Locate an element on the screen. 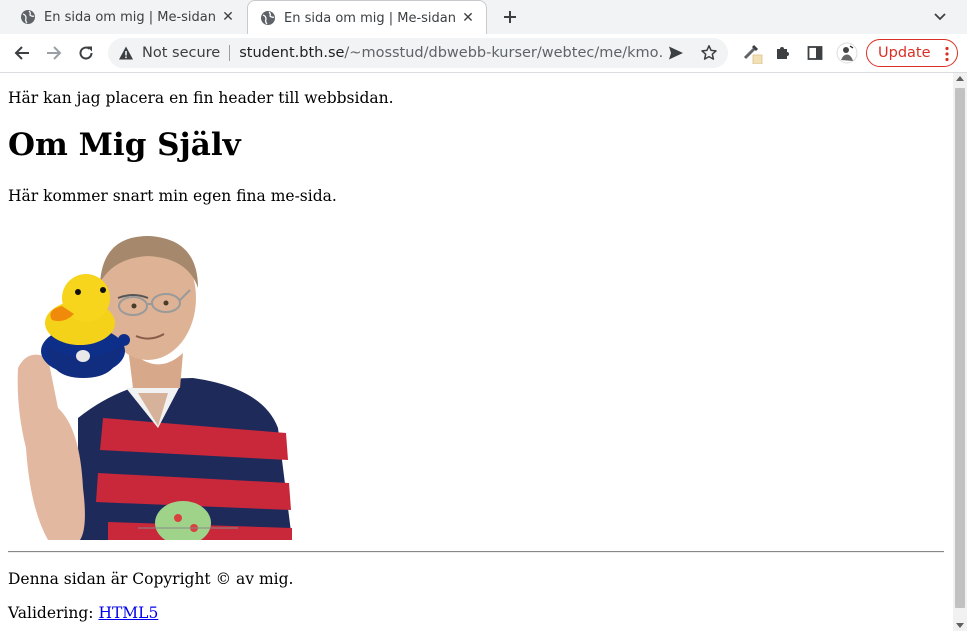  update-button: Update is located at coordinates (912, 53).